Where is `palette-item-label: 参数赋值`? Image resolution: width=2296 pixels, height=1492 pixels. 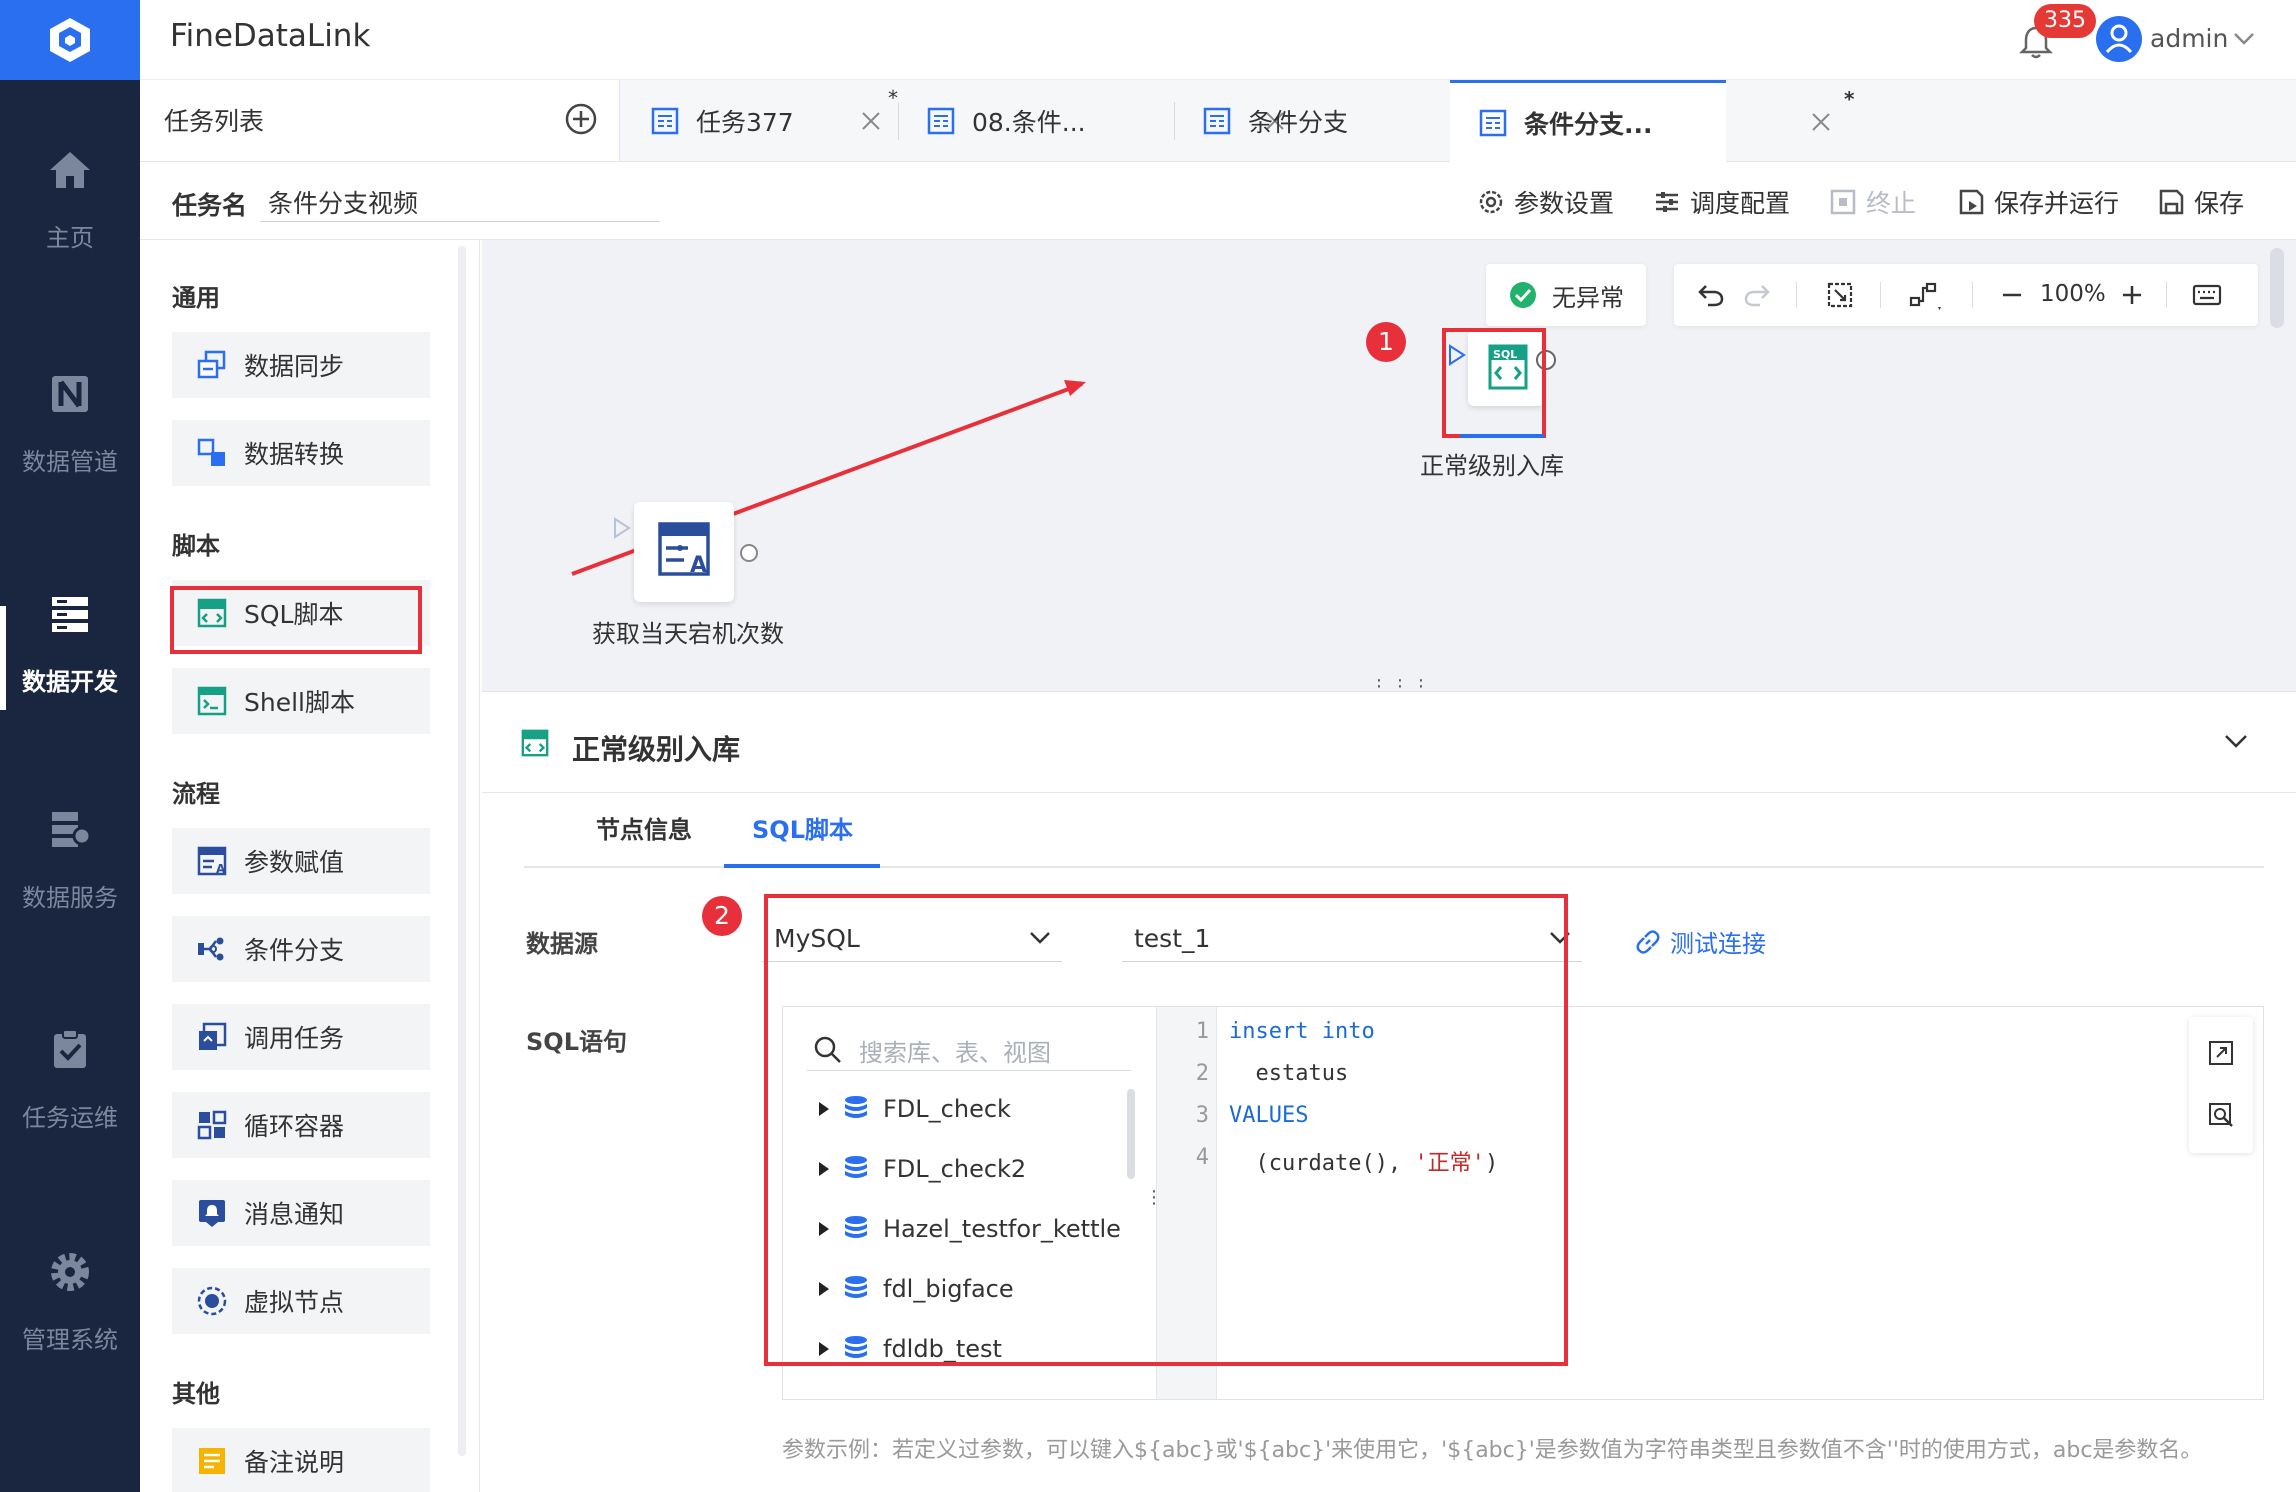
palette-item-label: 参数赋值 is located at coordinates (294, 862).